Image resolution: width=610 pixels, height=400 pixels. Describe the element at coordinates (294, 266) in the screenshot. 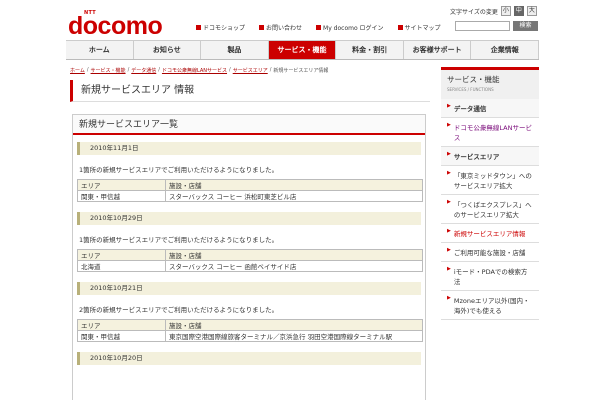

I see `place-cell: スターバックス コーヒー 函館ベイサイド店` at that location.